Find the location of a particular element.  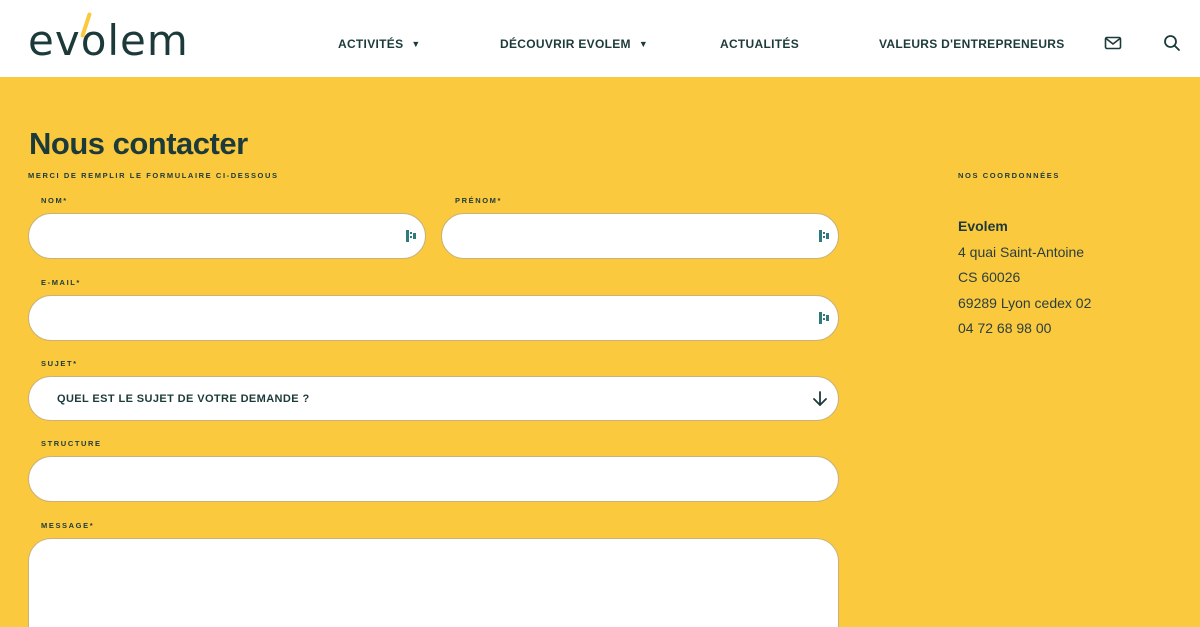

page-title: Nous contacter is located at coordinates (138, 143).